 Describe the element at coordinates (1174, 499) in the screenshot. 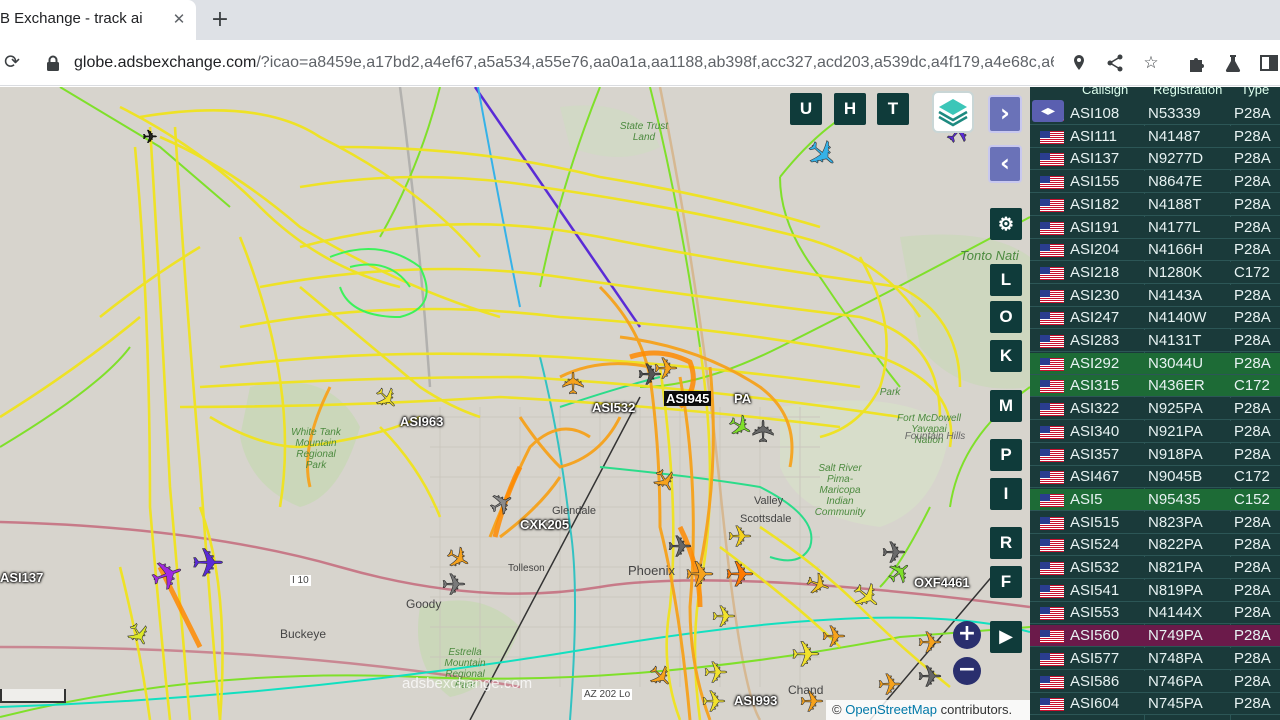

I see `registration-cell: N95435` at that location.